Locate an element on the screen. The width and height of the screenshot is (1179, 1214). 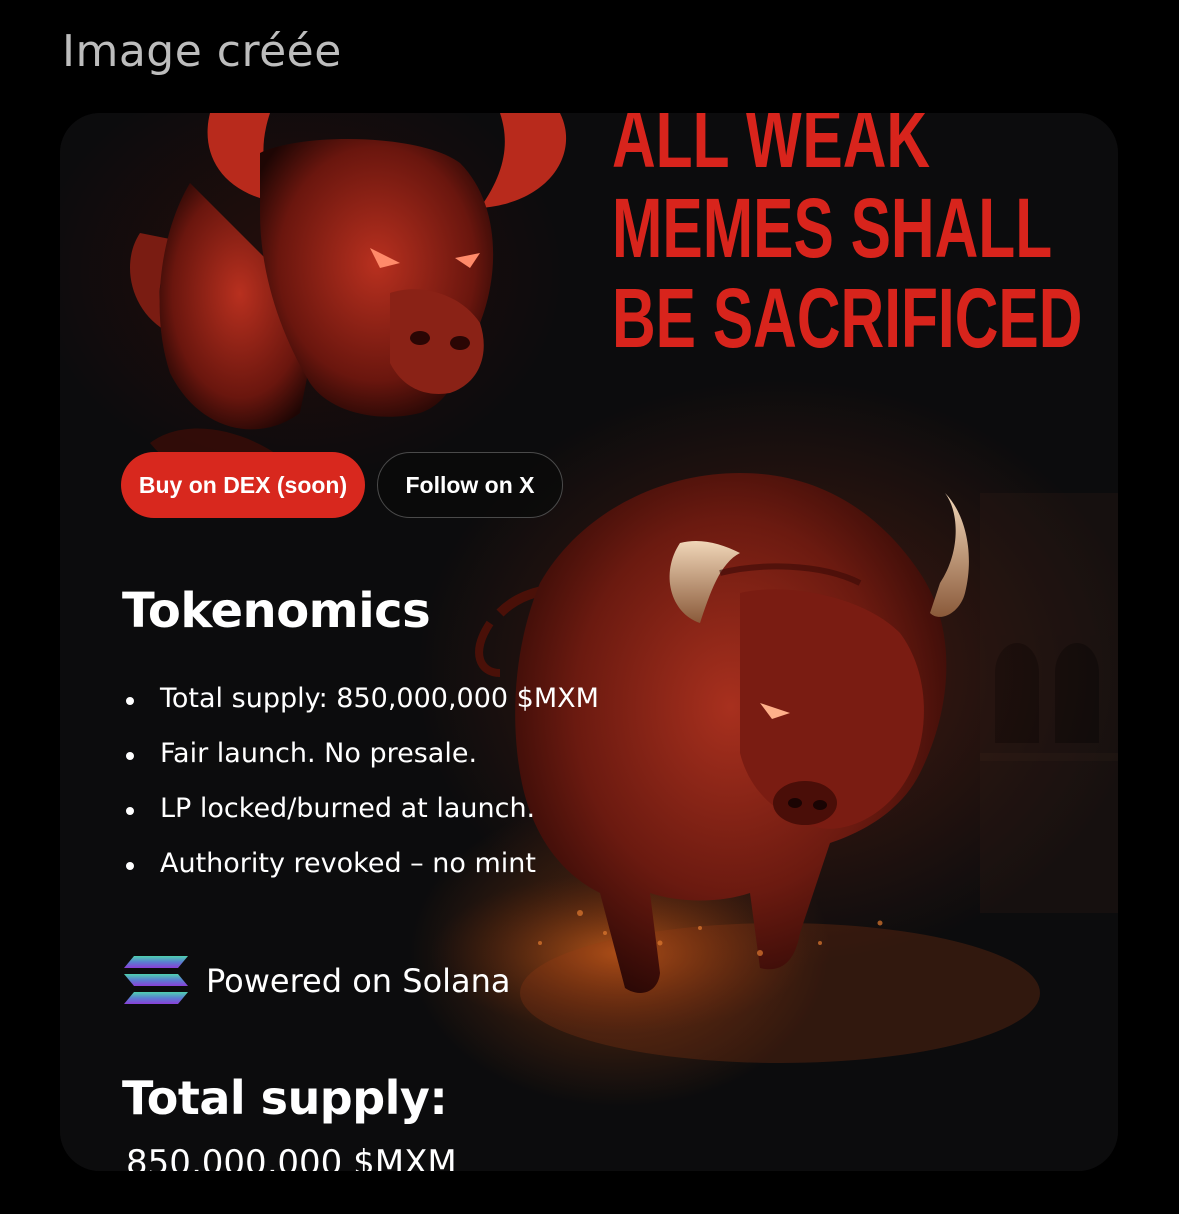
headline: ALL WEAK MEMES SHALL BE SACRIFICED is located at coordinates (847, 239).